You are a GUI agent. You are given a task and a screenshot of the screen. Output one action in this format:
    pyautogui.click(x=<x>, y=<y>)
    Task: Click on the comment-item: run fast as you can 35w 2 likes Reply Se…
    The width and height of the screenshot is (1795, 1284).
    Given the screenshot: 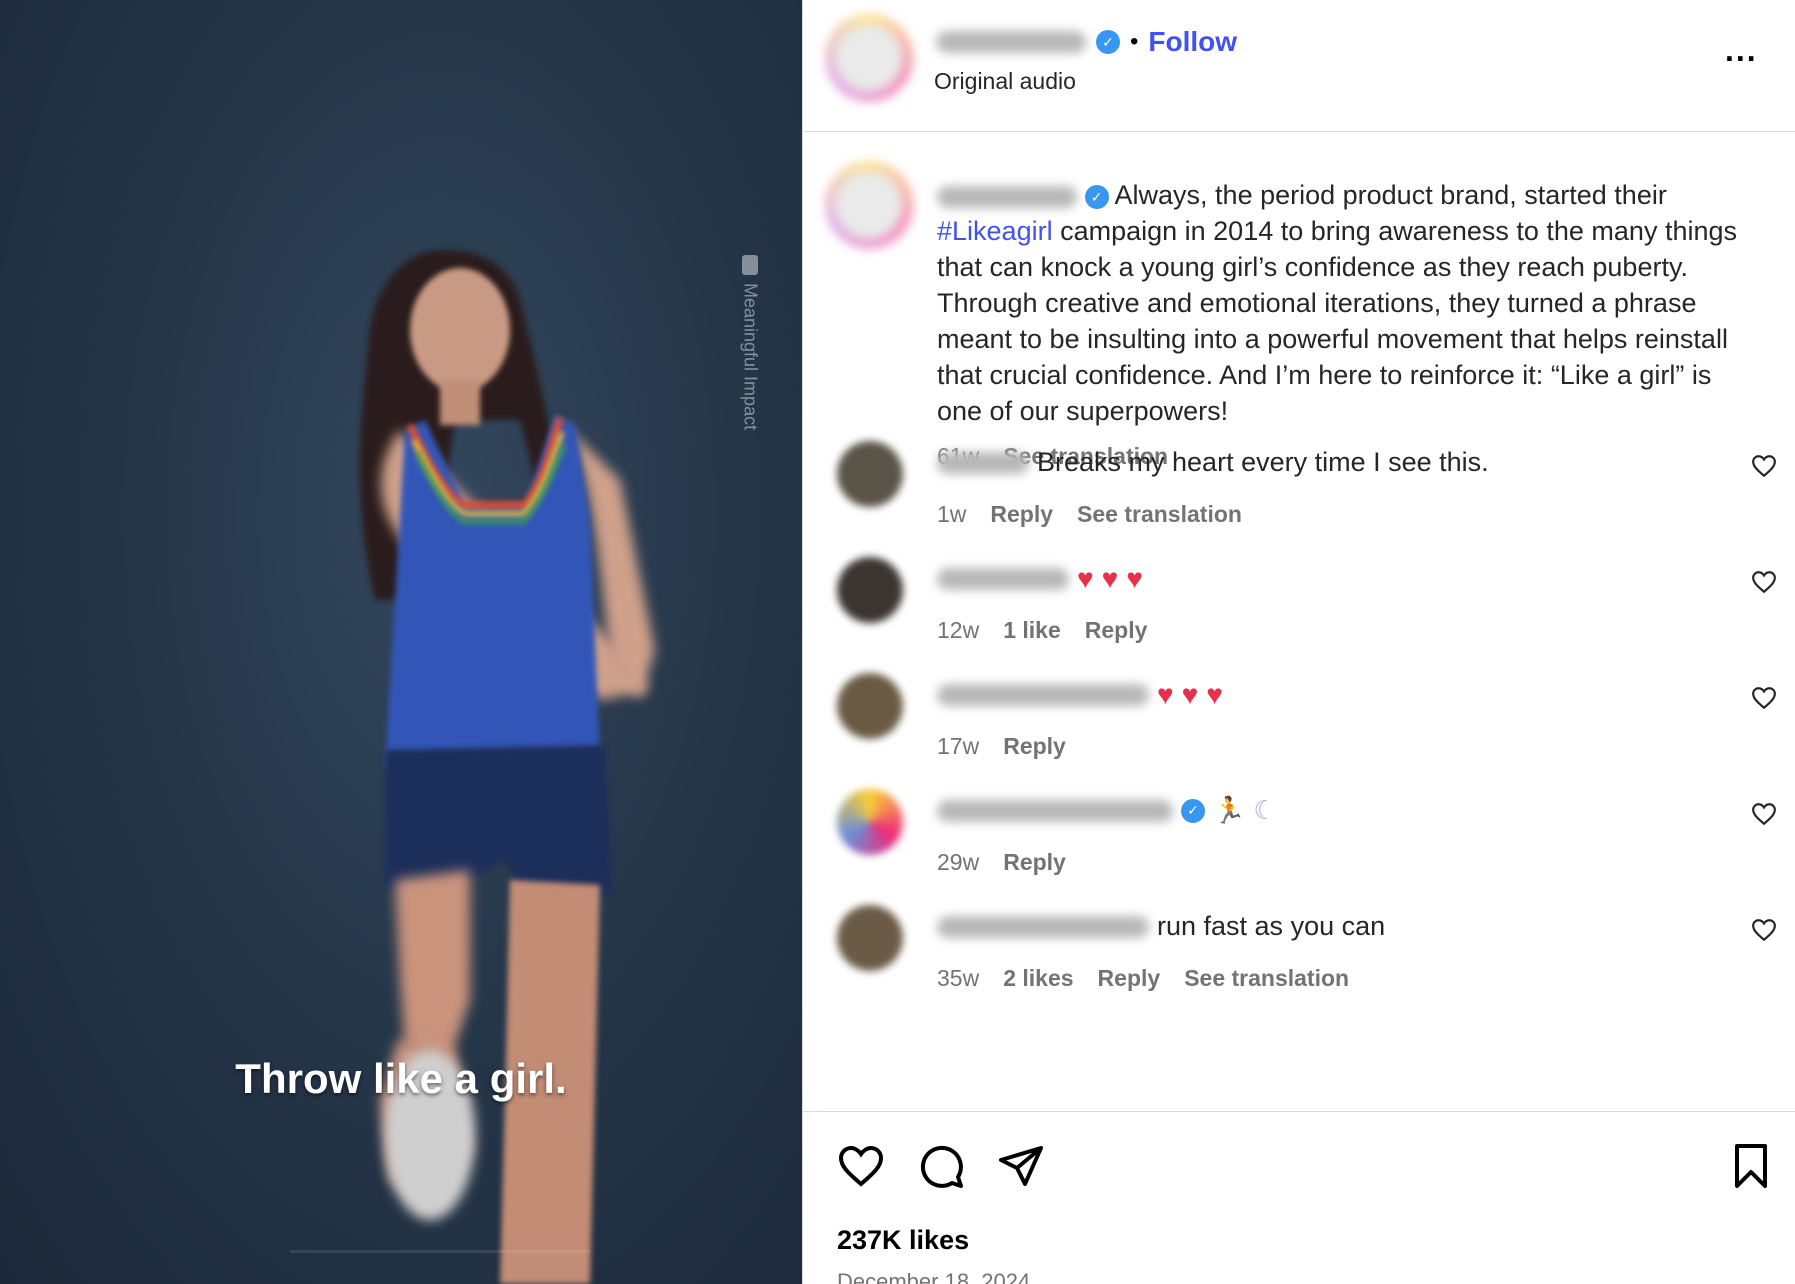 What is the action you would take?
    pyautogui.click(x=1299, y=960)
    